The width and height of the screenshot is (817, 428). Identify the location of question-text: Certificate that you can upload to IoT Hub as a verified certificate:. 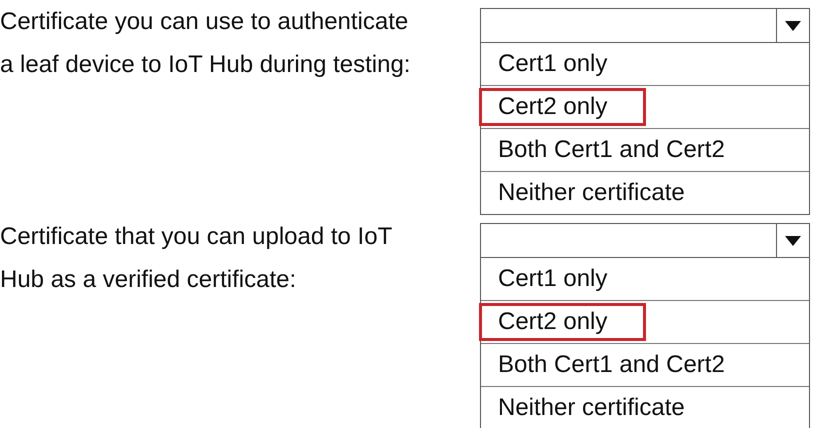
(197, 258).